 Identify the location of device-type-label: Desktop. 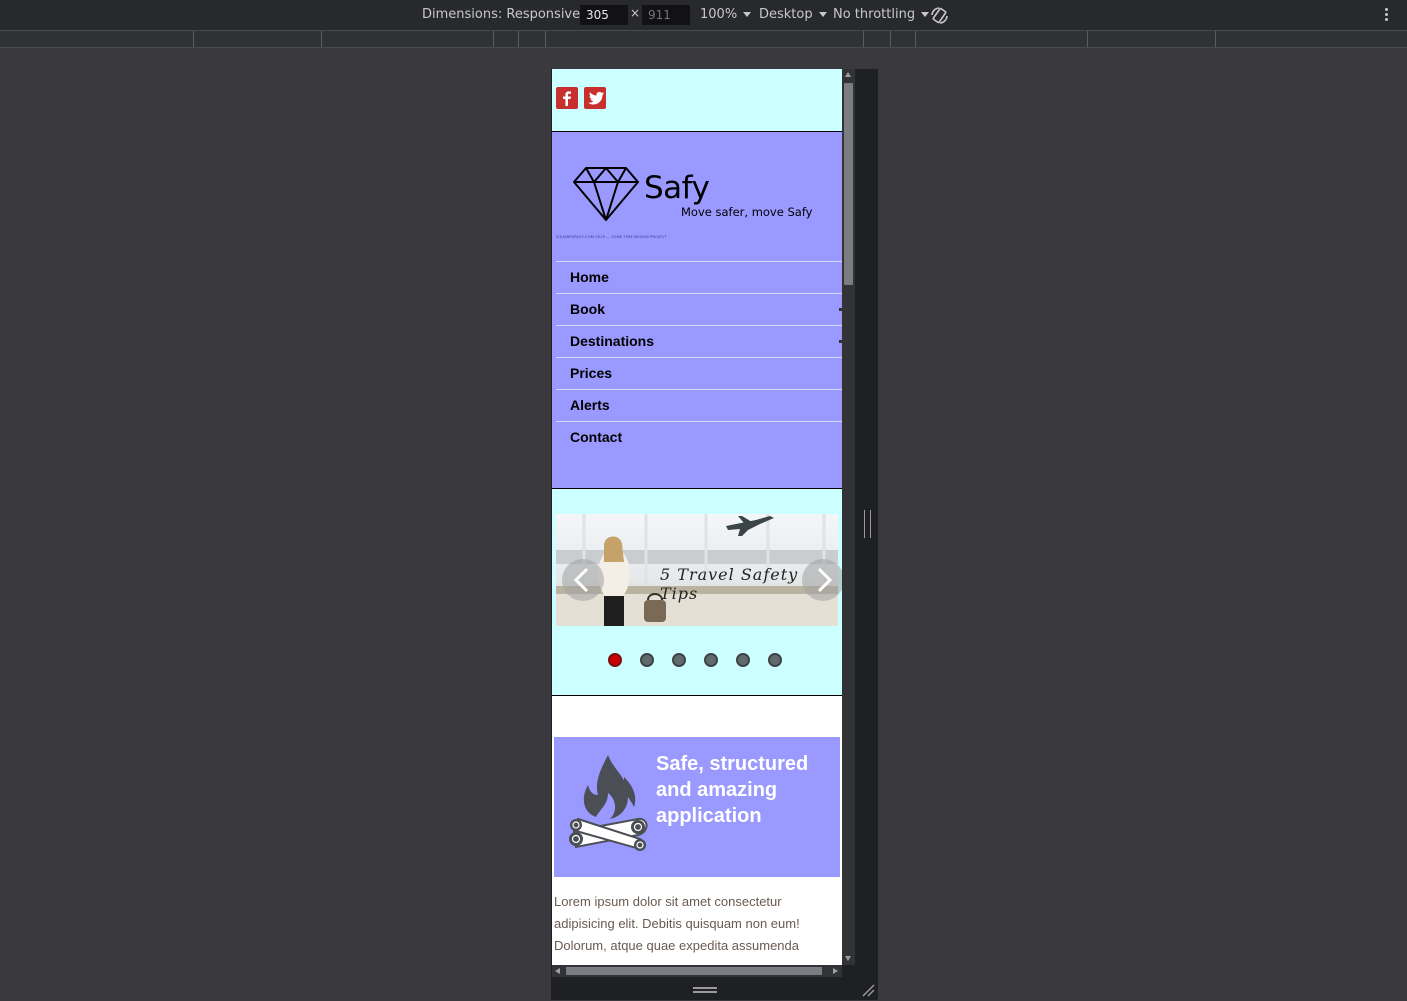
(786, 14).